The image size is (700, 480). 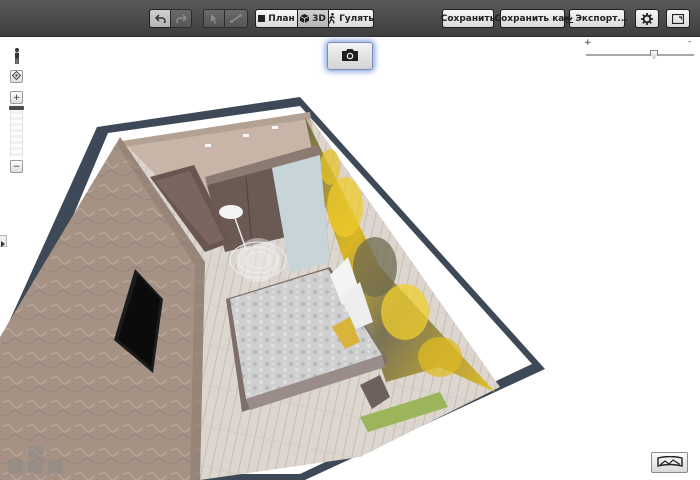 I want to click on zoom-in-text: +, so click(x=16, y=97).